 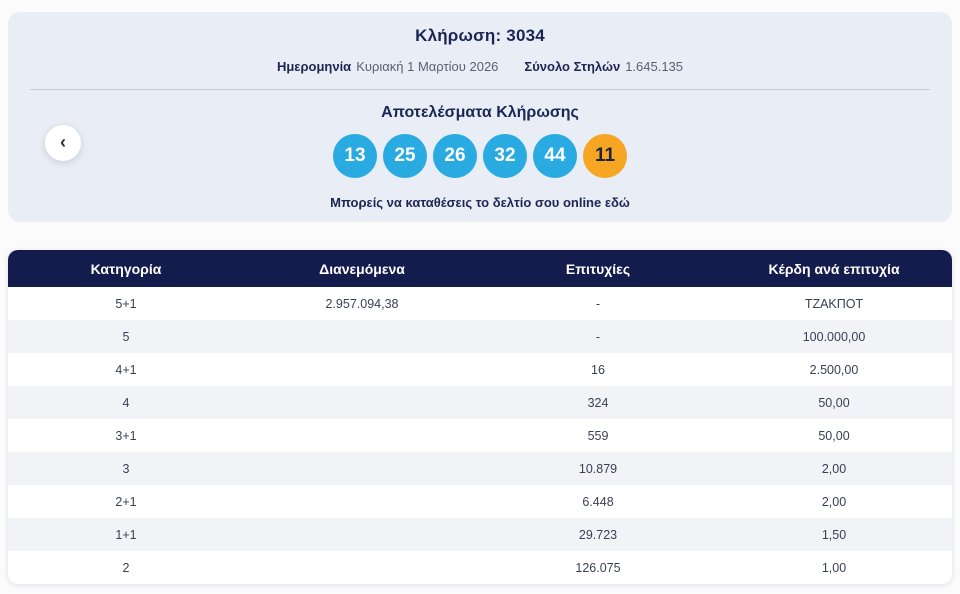 I want to click on cell-category: 5+1, so click(x=126, y=303).